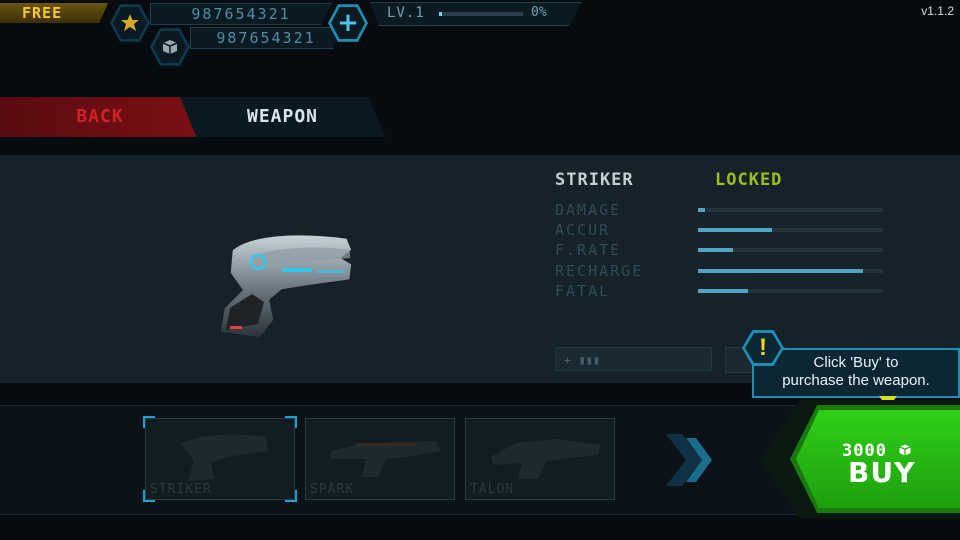 This screenshot has height=540, width=960. What do you see at coordinates (588, 210) in the screenshot?
I see `stat-label: DAMAGE` at bounding box center [588, 210].